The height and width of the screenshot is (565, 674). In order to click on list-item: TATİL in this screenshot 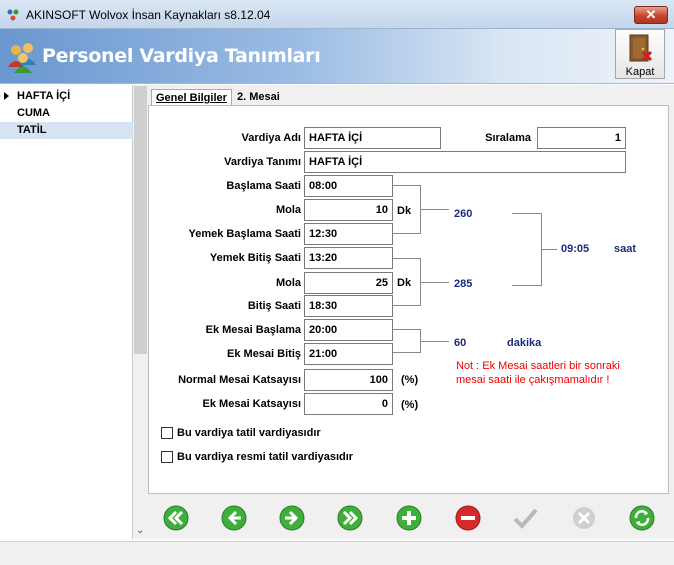, I will do `click(66, 130)`.